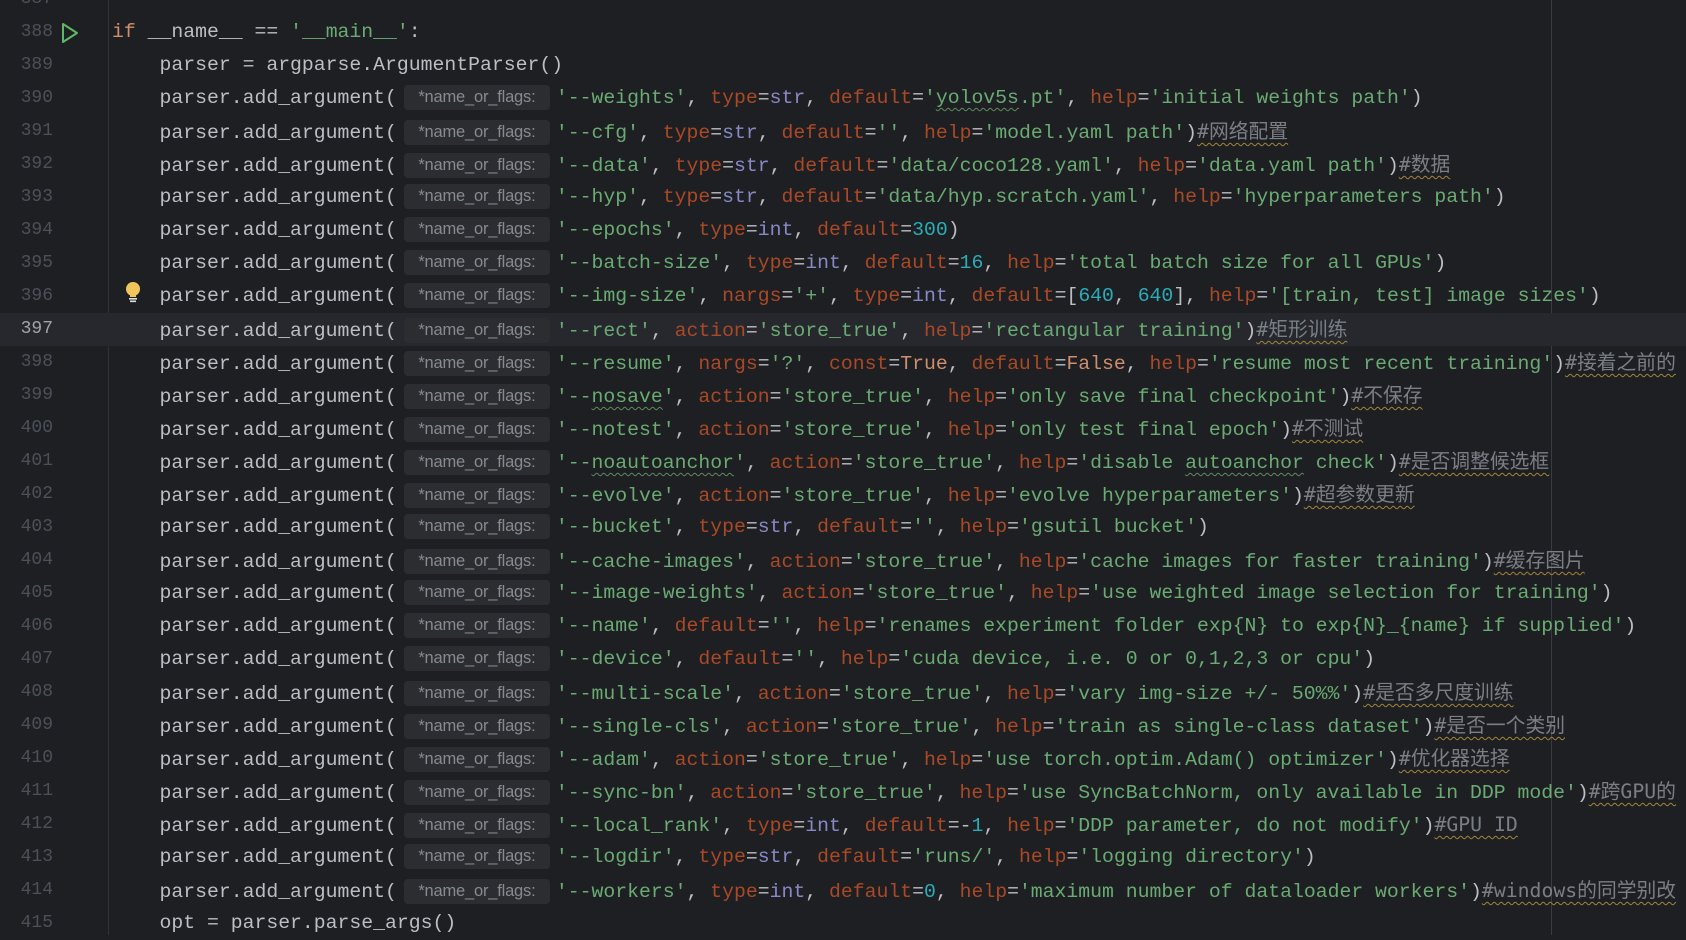  I want to click on line-number: 389, so click(26, 65).